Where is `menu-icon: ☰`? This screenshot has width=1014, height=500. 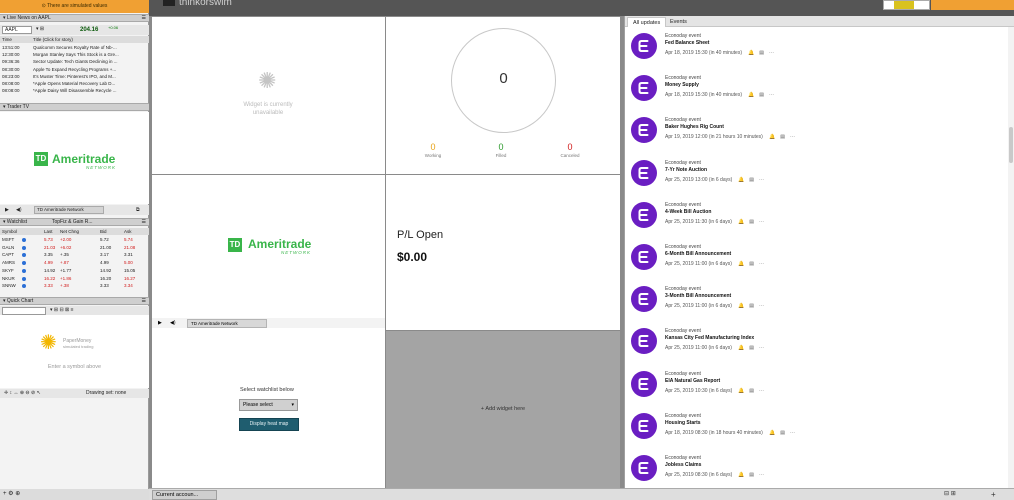 menu-icon: ☰ is located at coordinates (144, 222).